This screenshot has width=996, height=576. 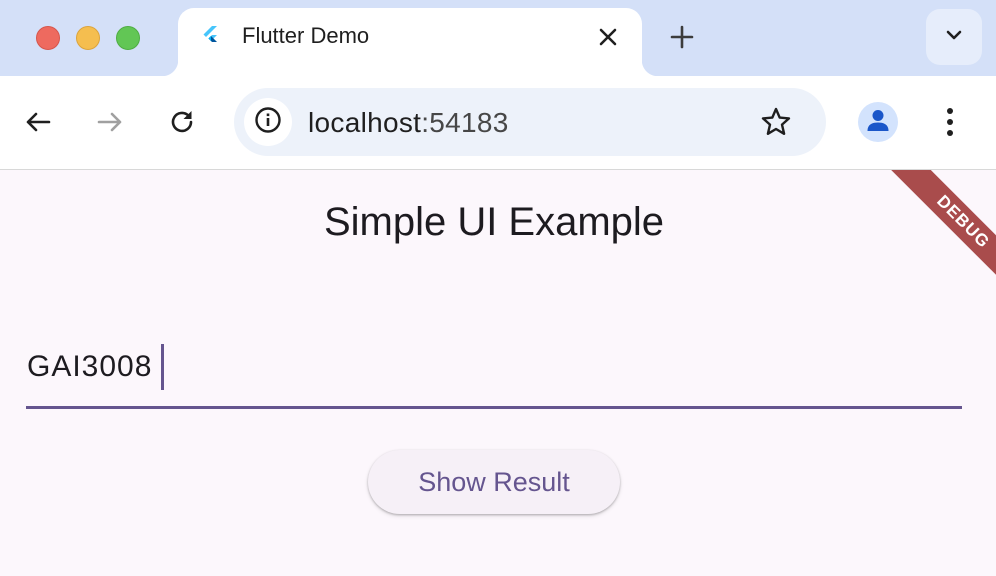 What do you see at coordinates (38, 122) in the screenshot?
I see `arrow-left-icon` at bounding box center [38, 122].